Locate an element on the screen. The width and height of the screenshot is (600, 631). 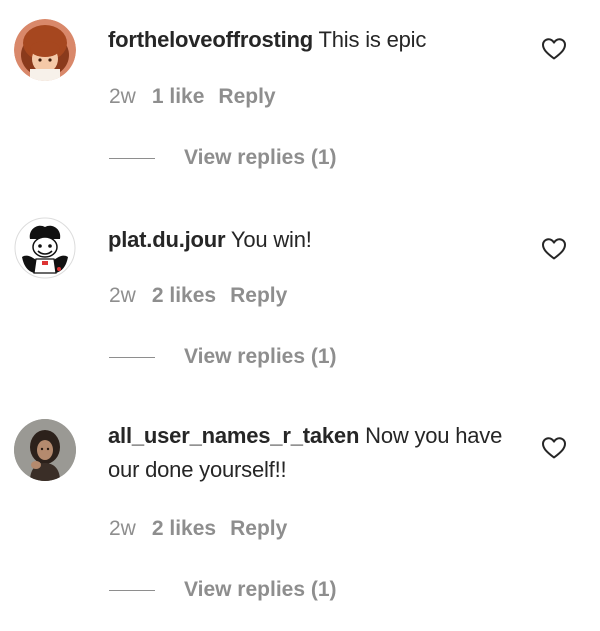
avatar-cartoon-redhead-icon is located at coordinates (45, 50).